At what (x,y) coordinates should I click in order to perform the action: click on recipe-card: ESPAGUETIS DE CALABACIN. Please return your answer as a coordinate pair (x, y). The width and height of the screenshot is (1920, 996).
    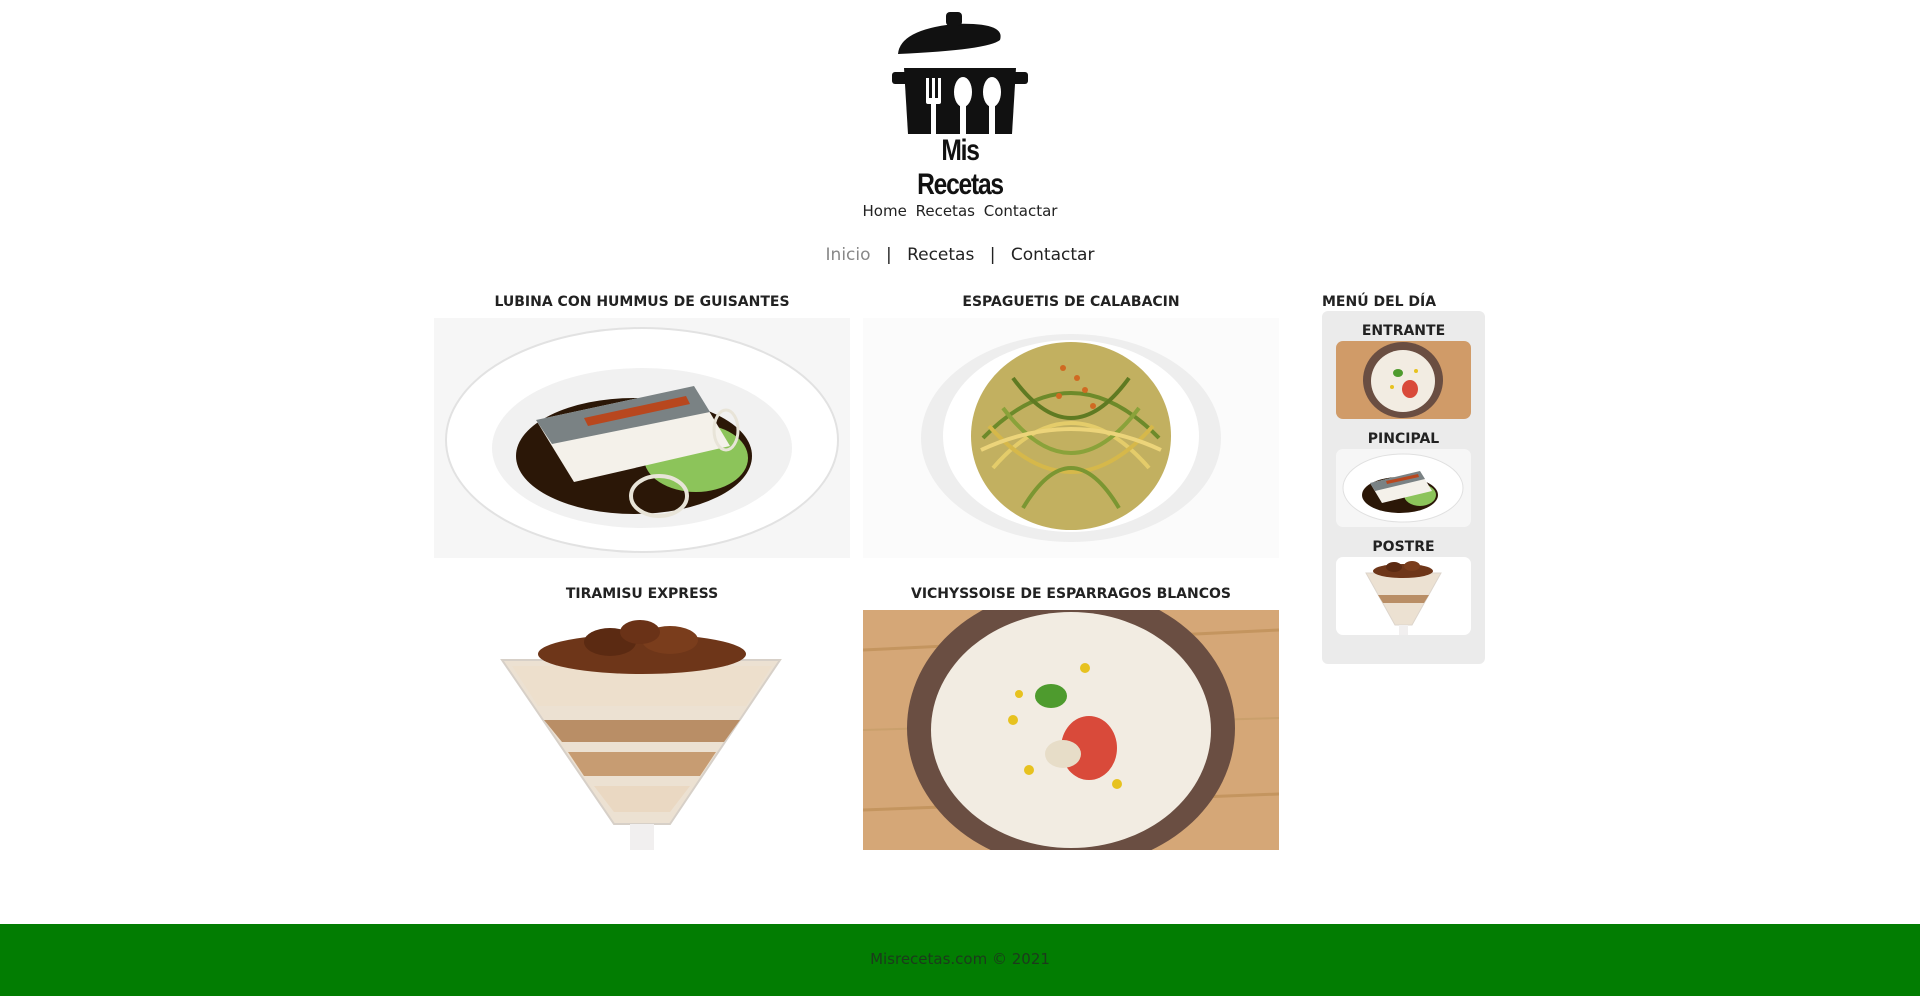
    Looking at the image, I should click on (1071, 425).